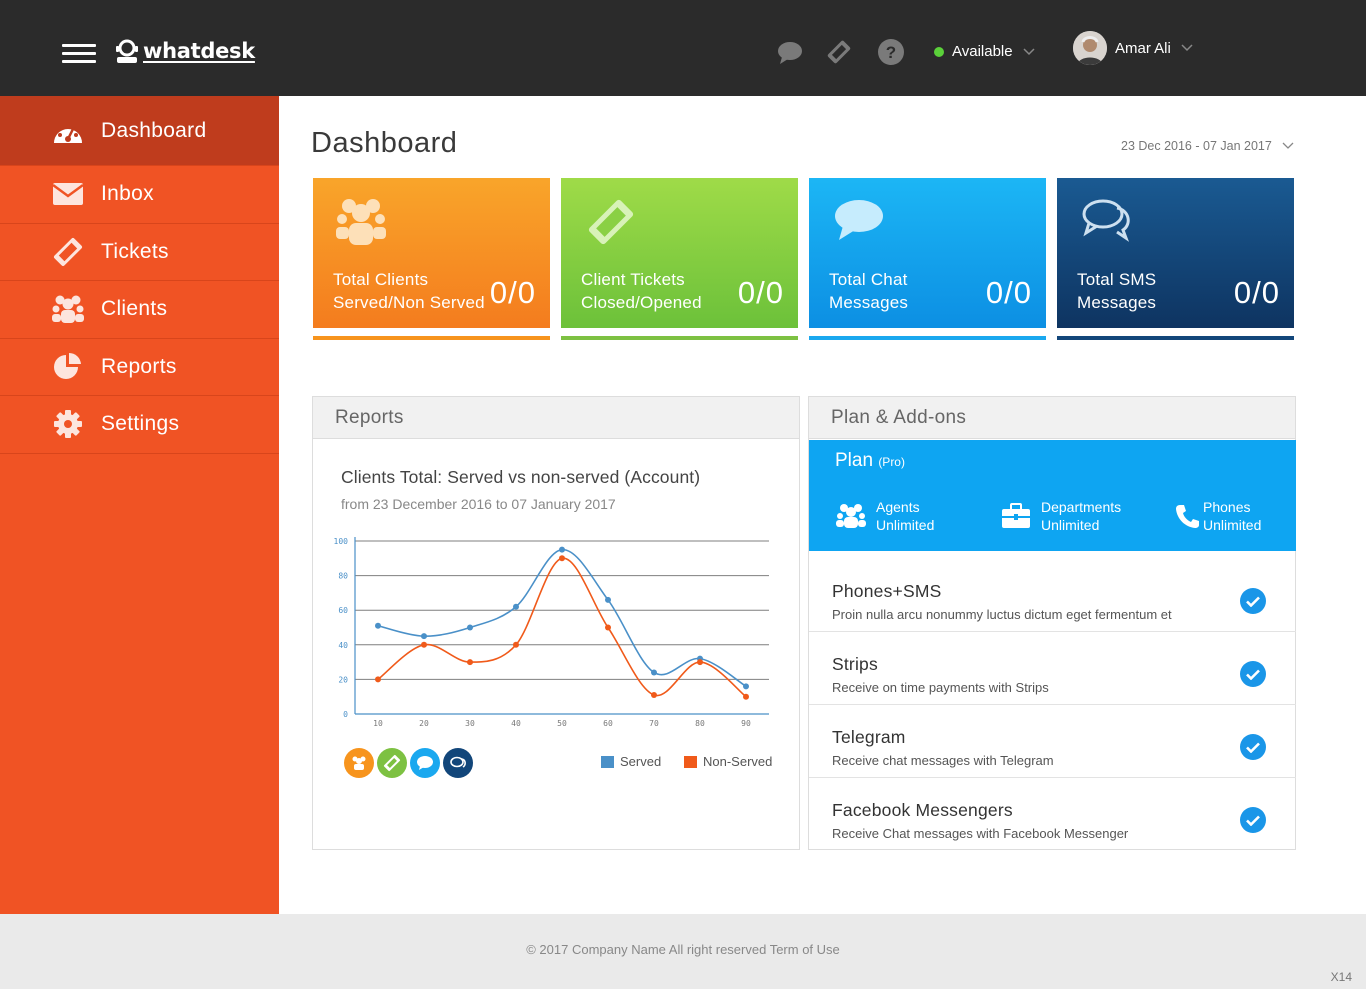 The width and height of the screenshot is (1366, 989). I want to click on plan-feature-agents: Agents Unlimited, so click(885, 516).